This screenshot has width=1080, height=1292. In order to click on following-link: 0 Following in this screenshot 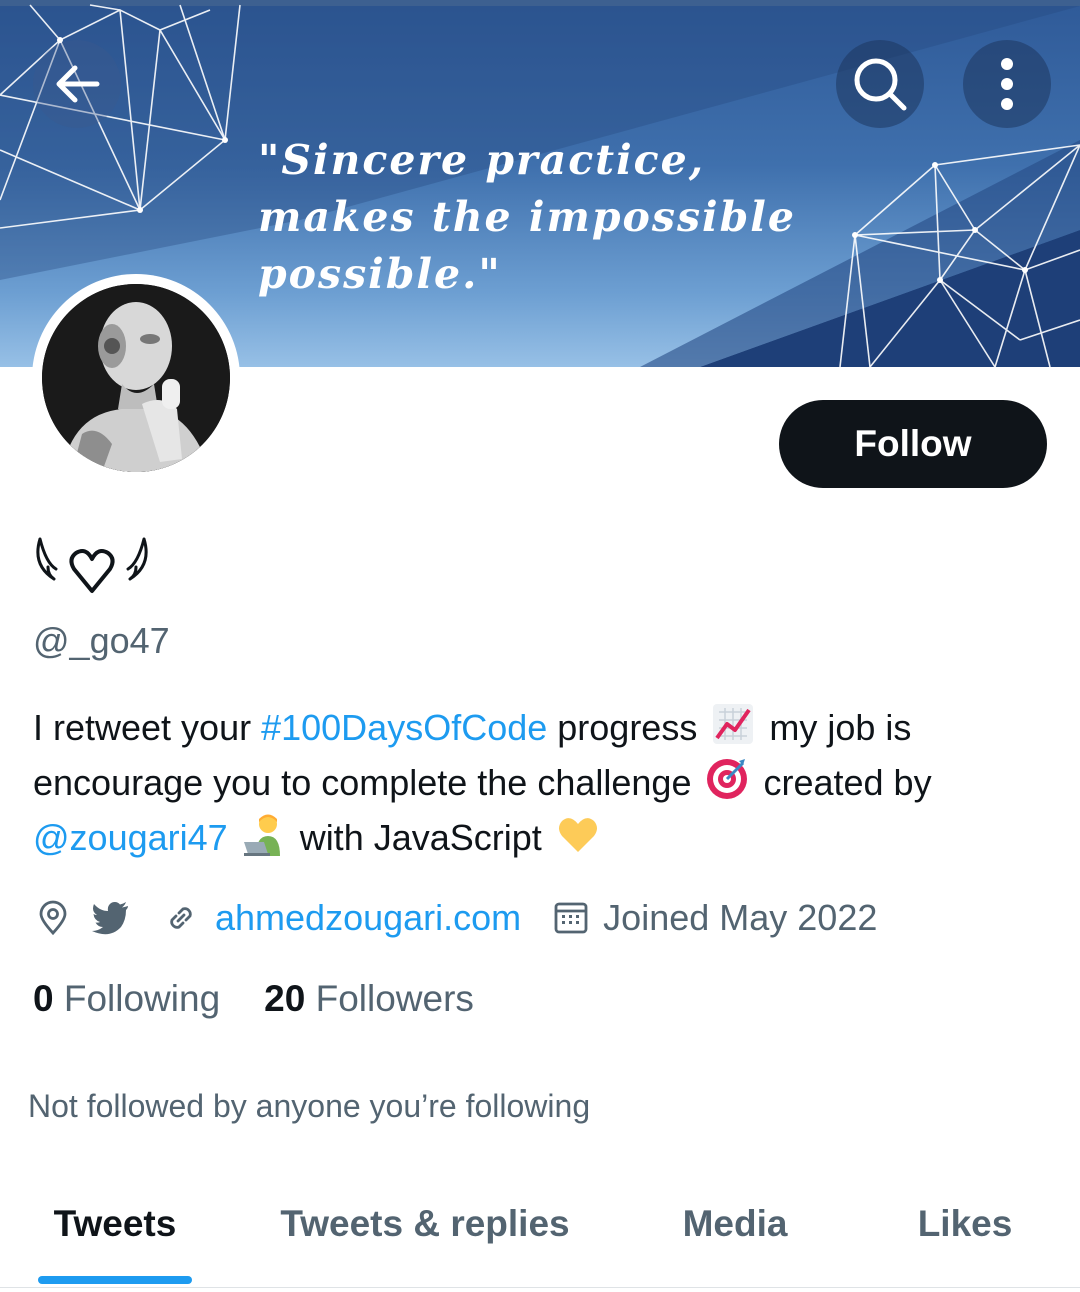, I will do `click(126, 999)`.